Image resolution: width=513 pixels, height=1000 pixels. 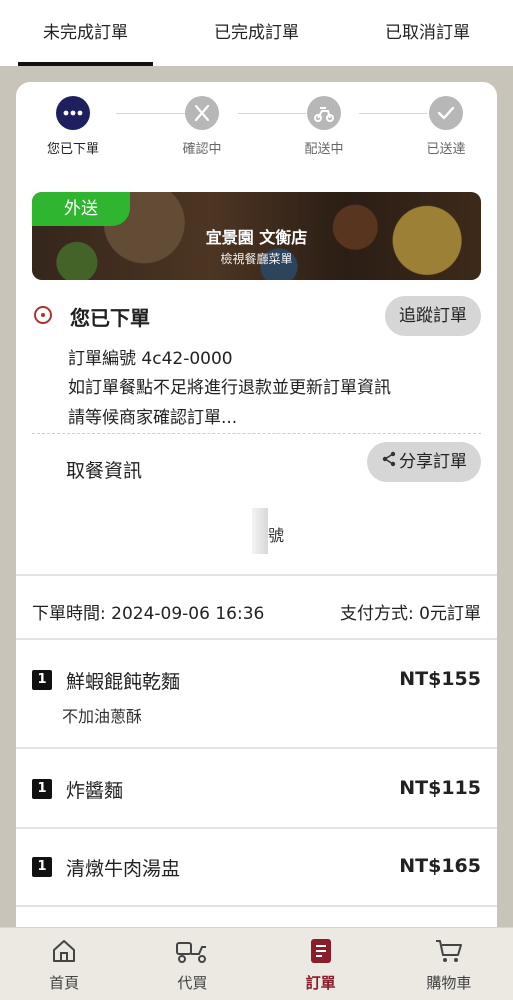 I want to click on progress-step-placed: 您已下單, so click(x=73, y=126).